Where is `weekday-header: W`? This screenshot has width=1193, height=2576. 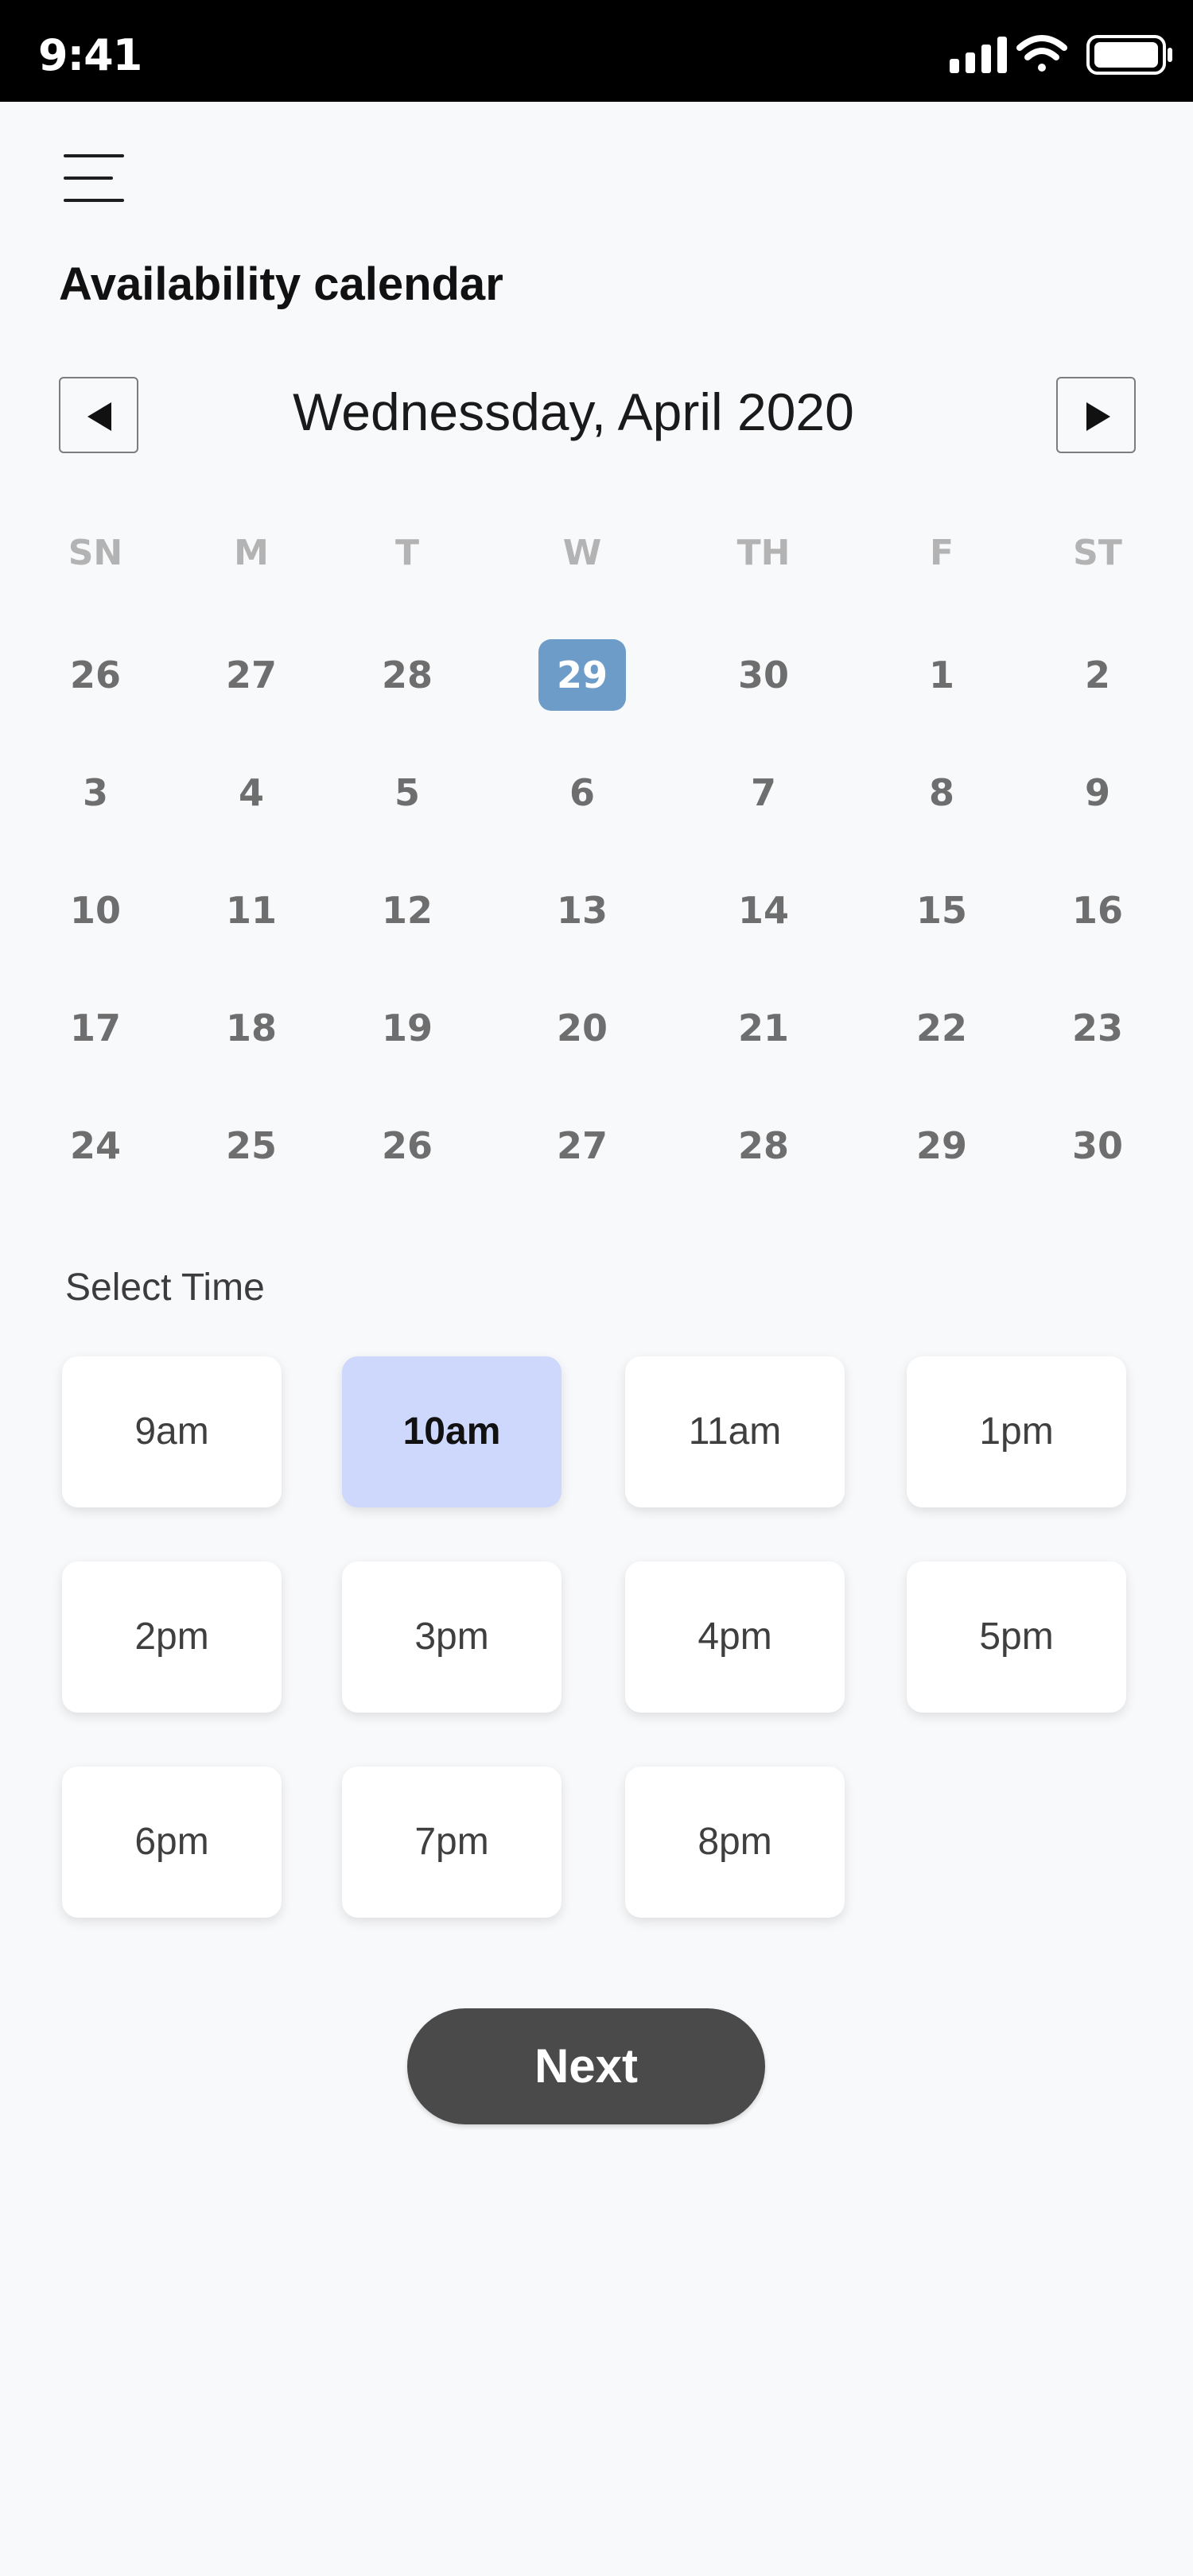
weekday-header: W is located at coordinates (582, 553).